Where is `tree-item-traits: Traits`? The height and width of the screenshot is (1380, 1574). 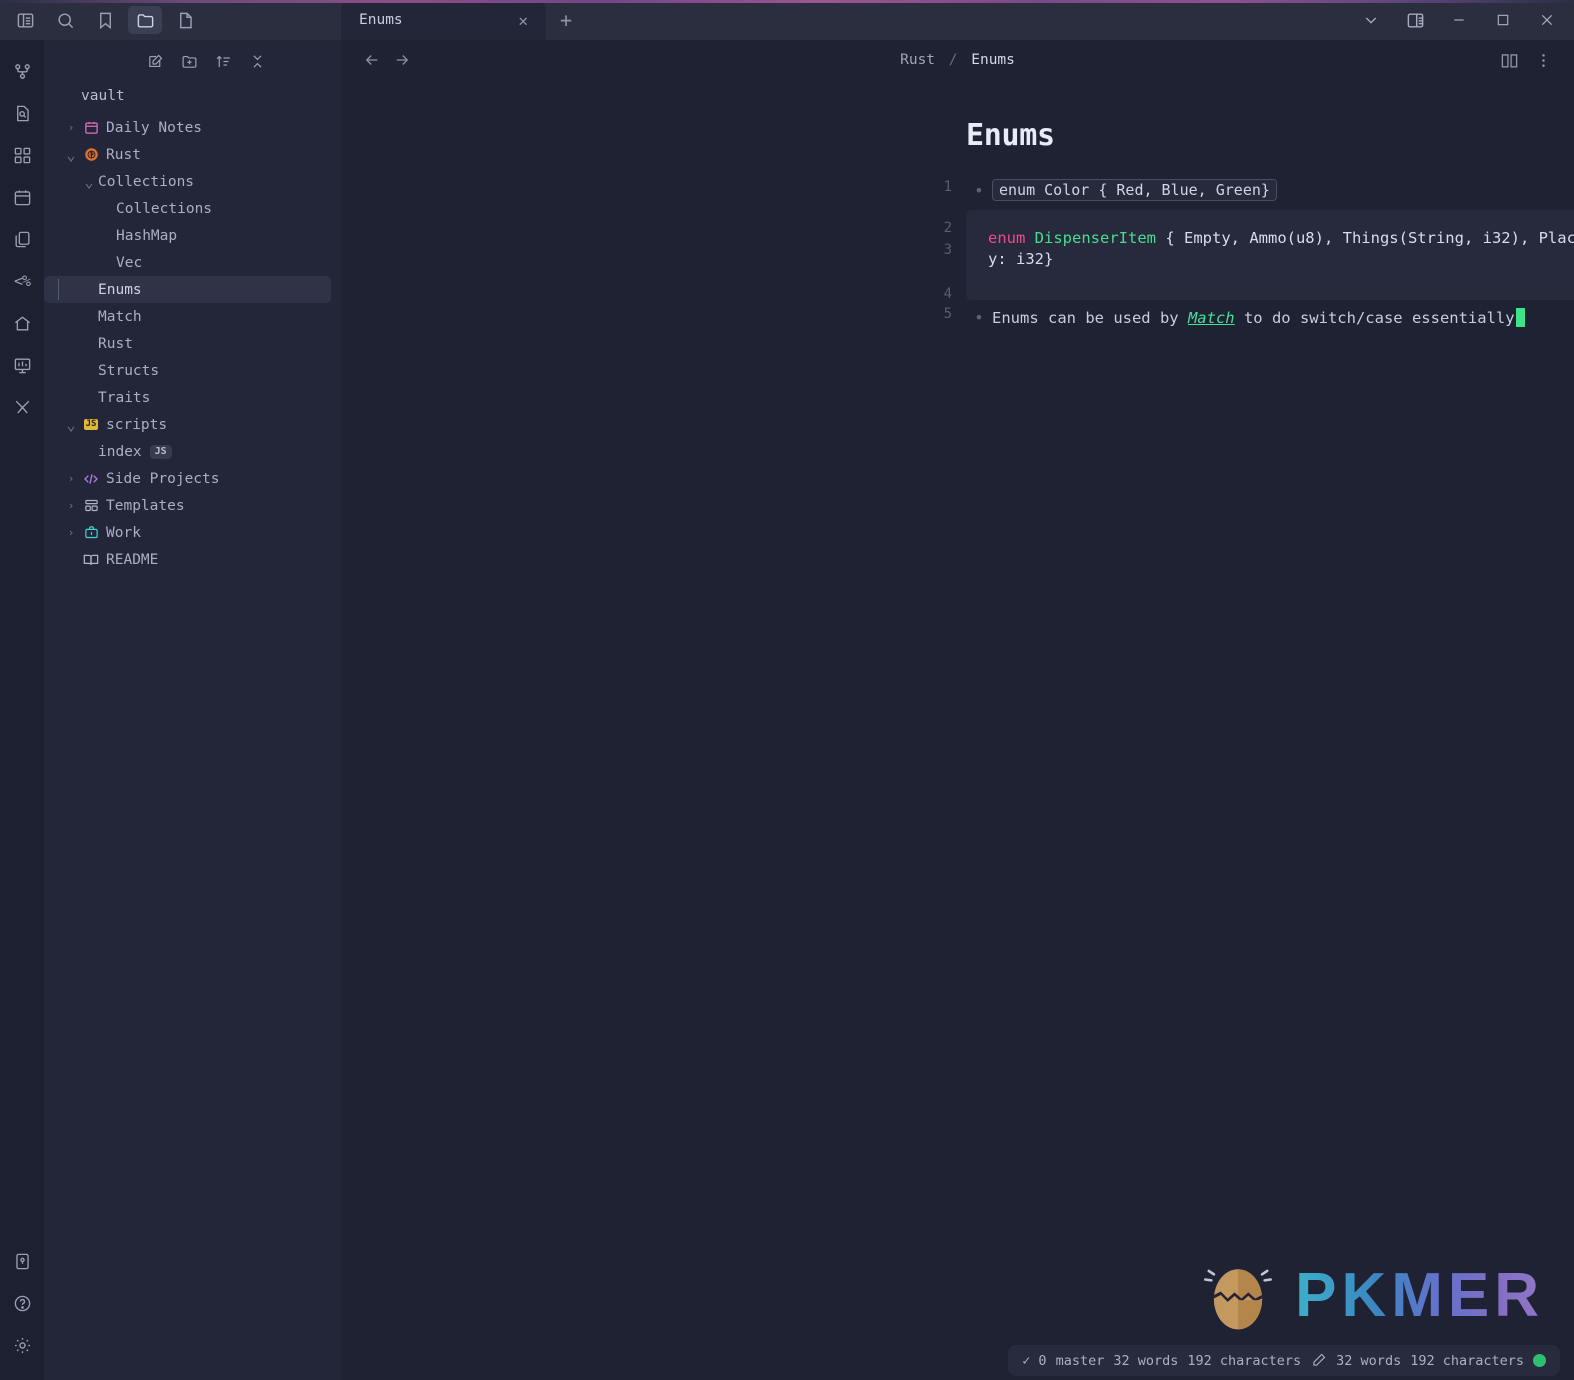 tree-item-traits: Traits is located at coordinates (187, 397).